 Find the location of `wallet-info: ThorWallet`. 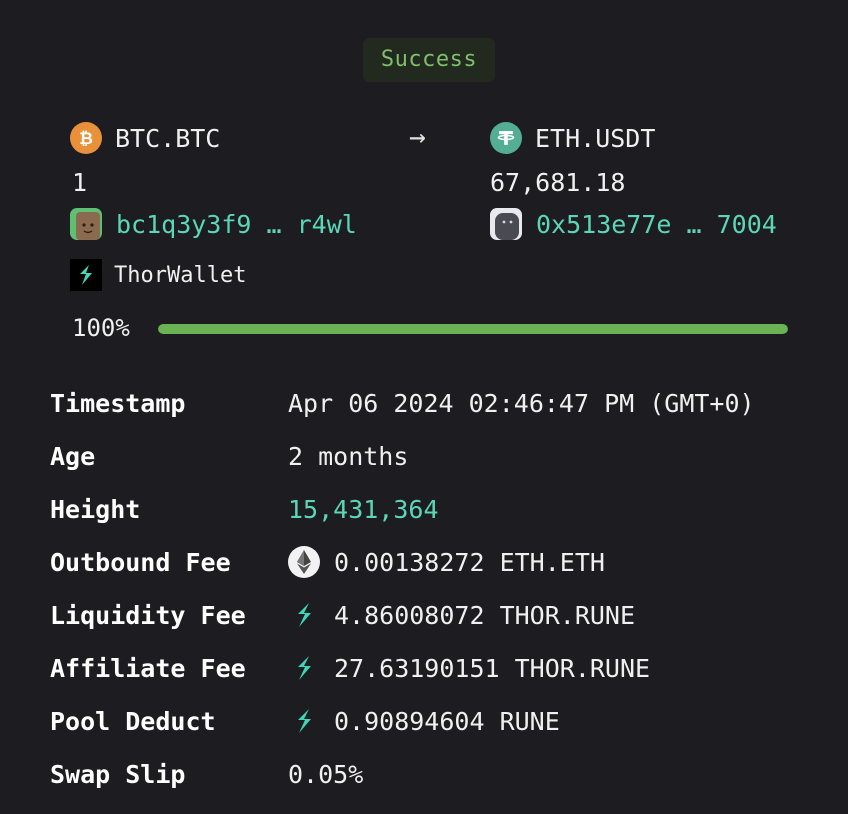

wallet-info: ThorWallet is located at coordinates (158, 275).